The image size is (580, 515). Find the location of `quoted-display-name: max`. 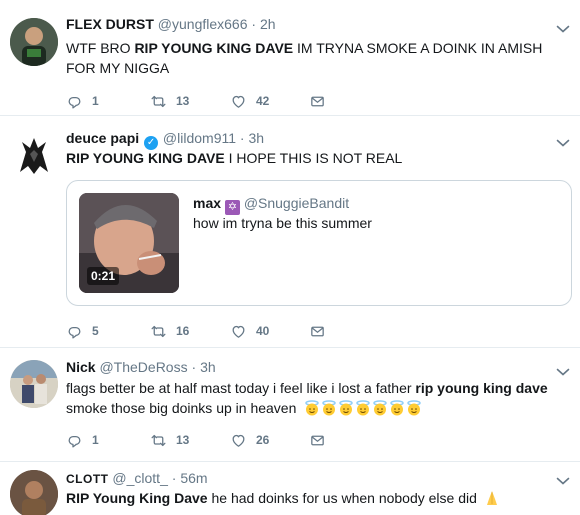

quoted-display-name: max is located at coordinates (207, 203).